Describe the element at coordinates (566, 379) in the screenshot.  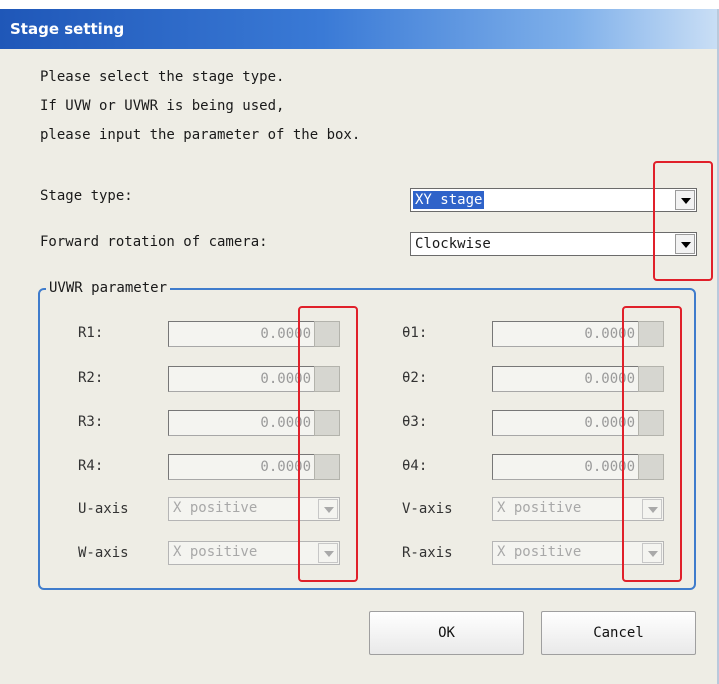
I see `theta2-field: 0.0000` at that location.